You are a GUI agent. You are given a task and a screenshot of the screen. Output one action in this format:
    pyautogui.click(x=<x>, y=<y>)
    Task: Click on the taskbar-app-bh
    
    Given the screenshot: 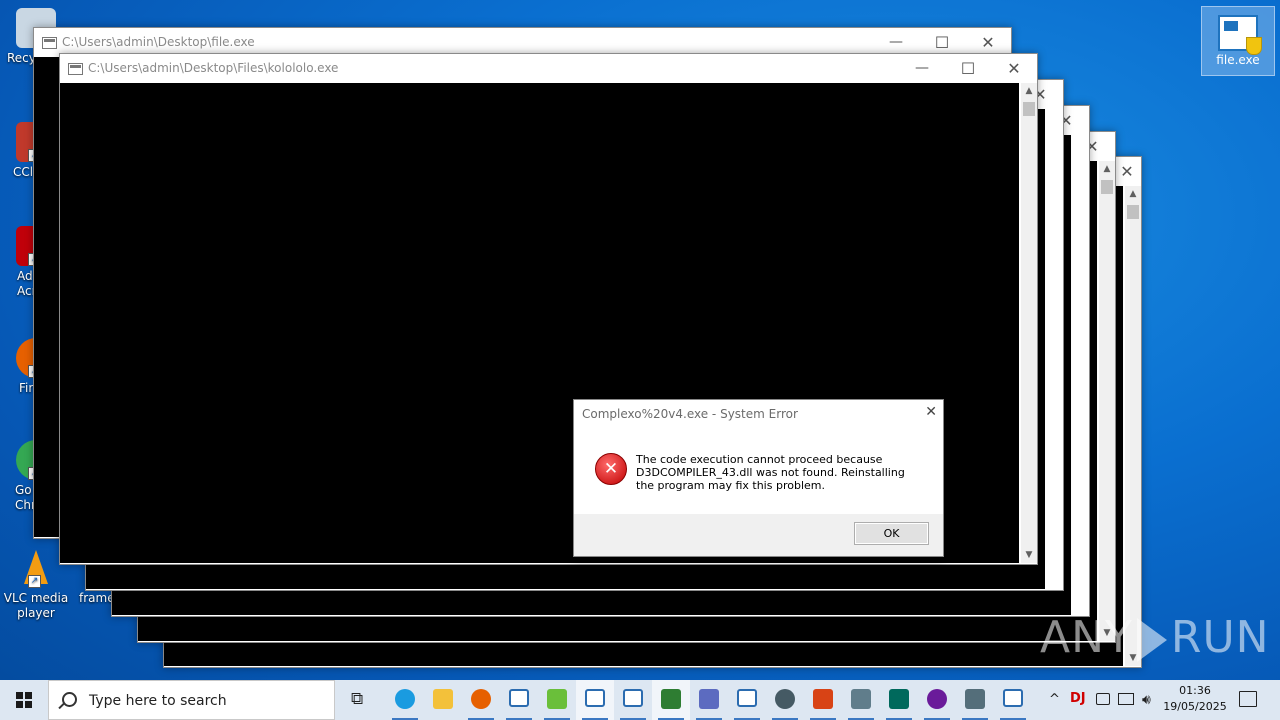 What is the action you would take?
    pyautogui.click(x=557, y=700)
    